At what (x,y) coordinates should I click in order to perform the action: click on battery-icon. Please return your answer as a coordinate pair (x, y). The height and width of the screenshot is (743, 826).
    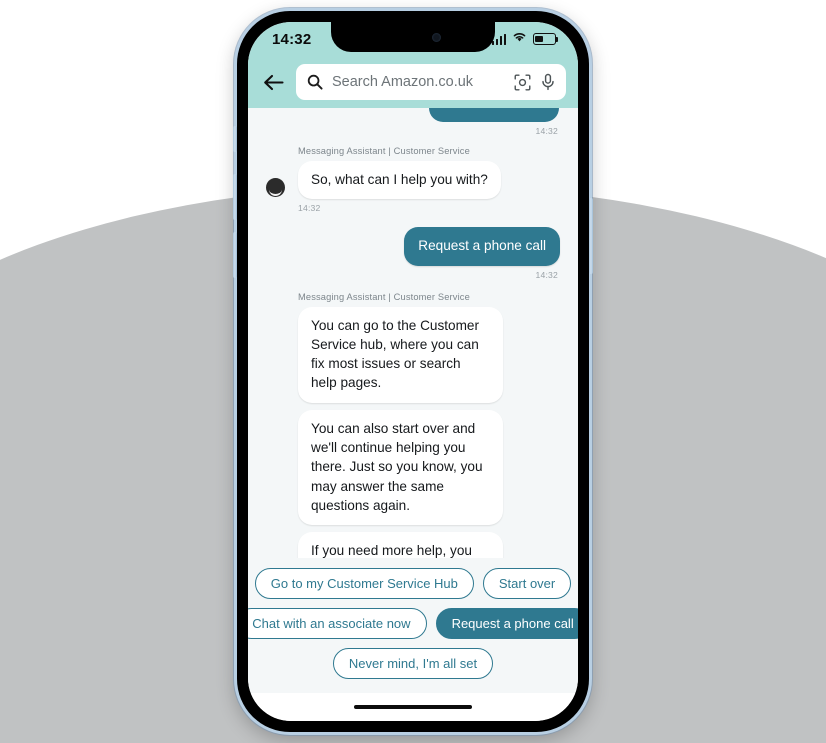
    Looking at the image, I should click on (546, 39).